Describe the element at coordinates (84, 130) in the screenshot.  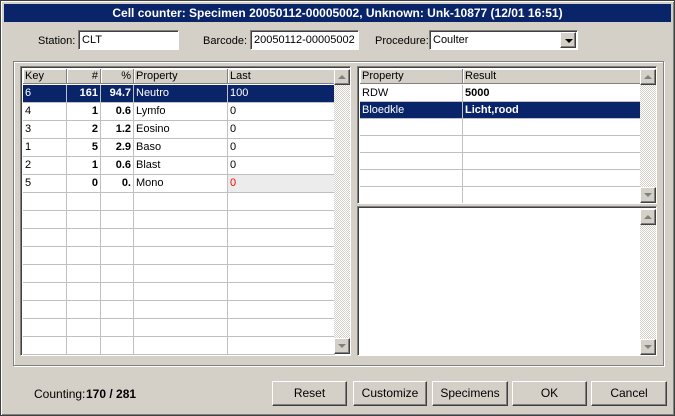
I see `counts-cell-count: 2` at that location.